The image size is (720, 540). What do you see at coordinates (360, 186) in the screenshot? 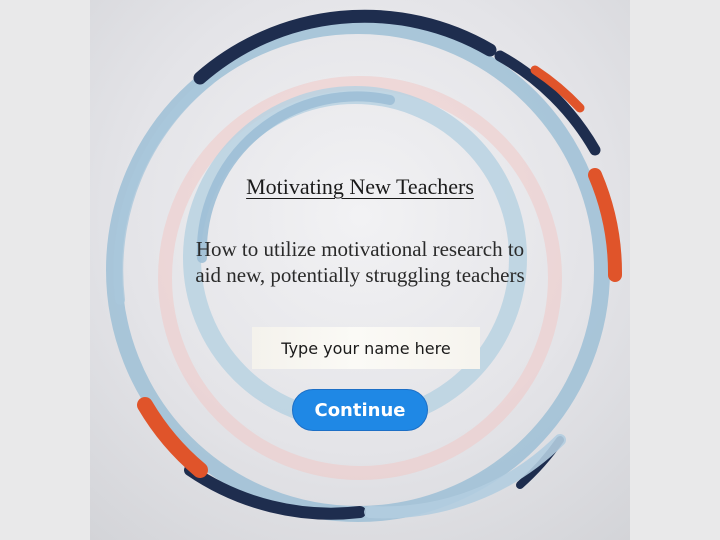
I see `page-title: Motivating New Teachers` at bounding box center [360, 186].